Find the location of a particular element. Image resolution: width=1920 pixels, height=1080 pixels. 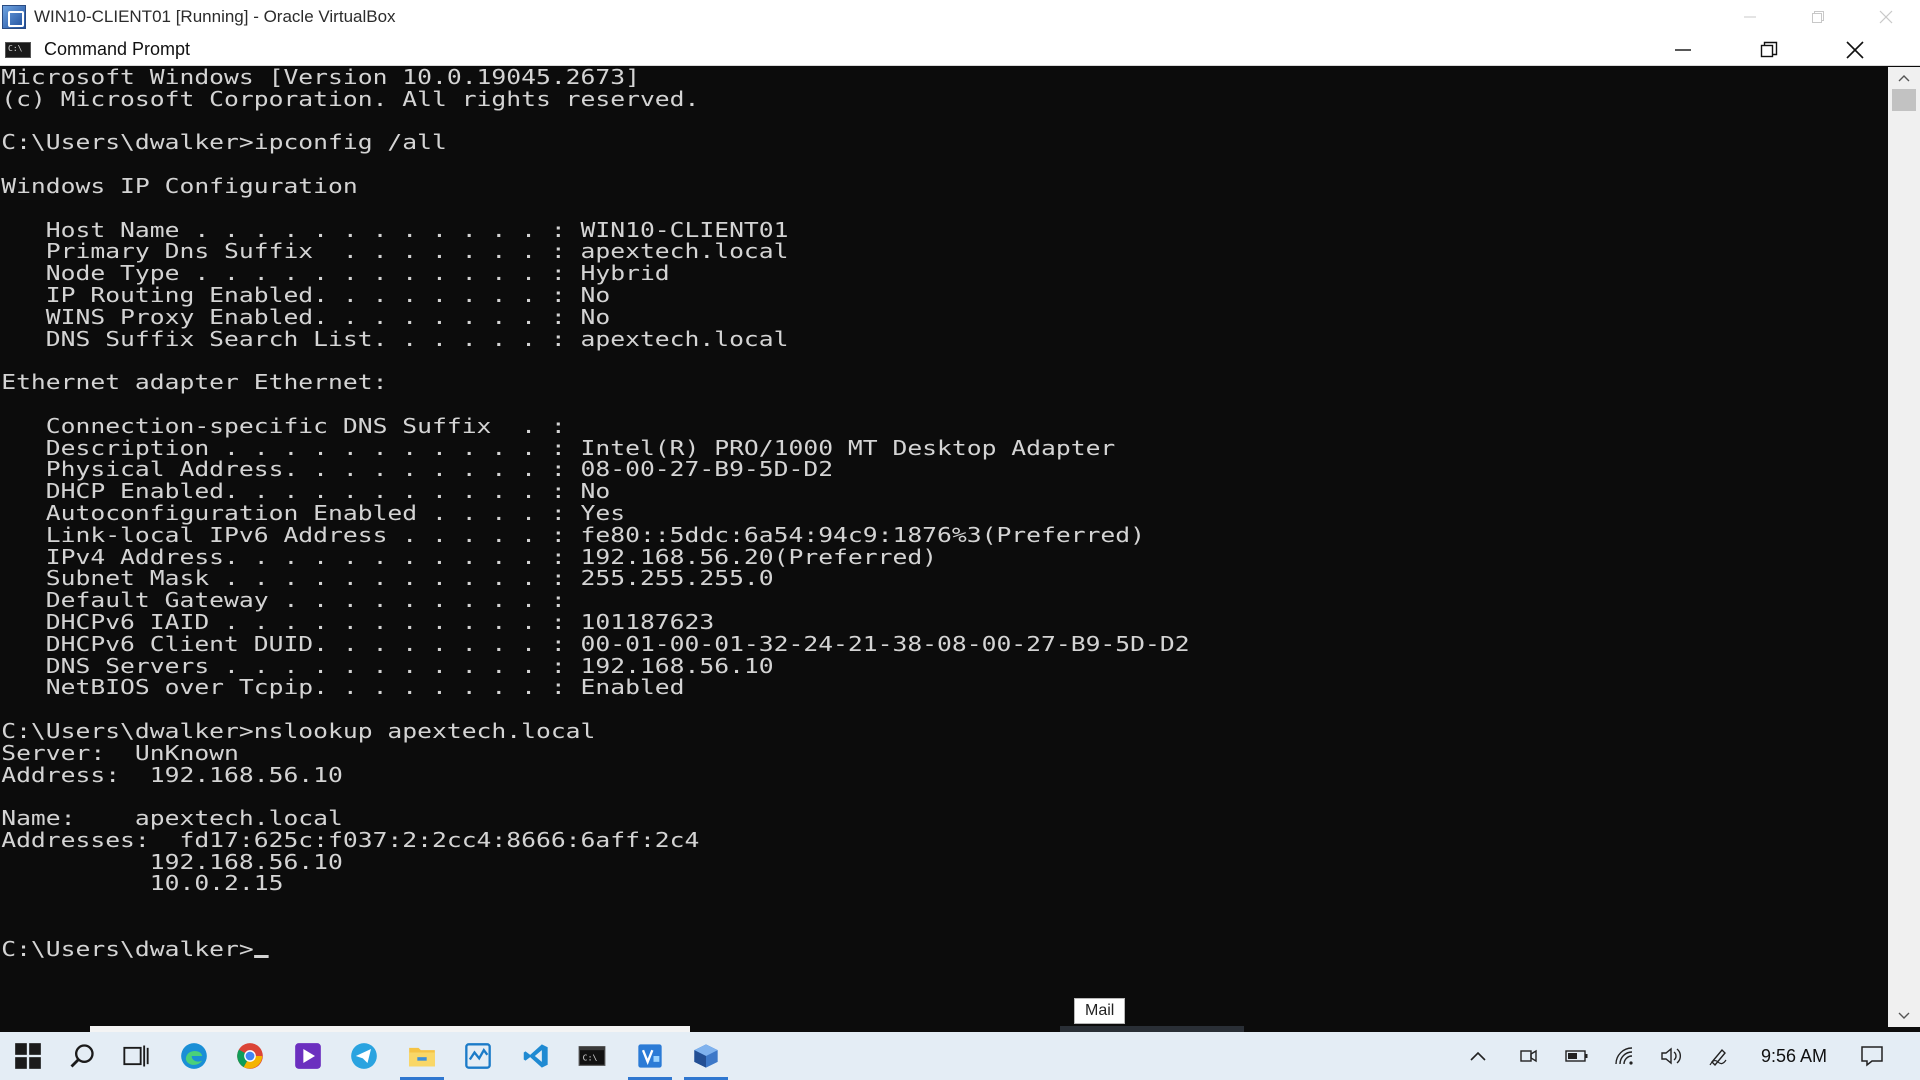

cmd-window-icon is located at coordinates (18, 49).